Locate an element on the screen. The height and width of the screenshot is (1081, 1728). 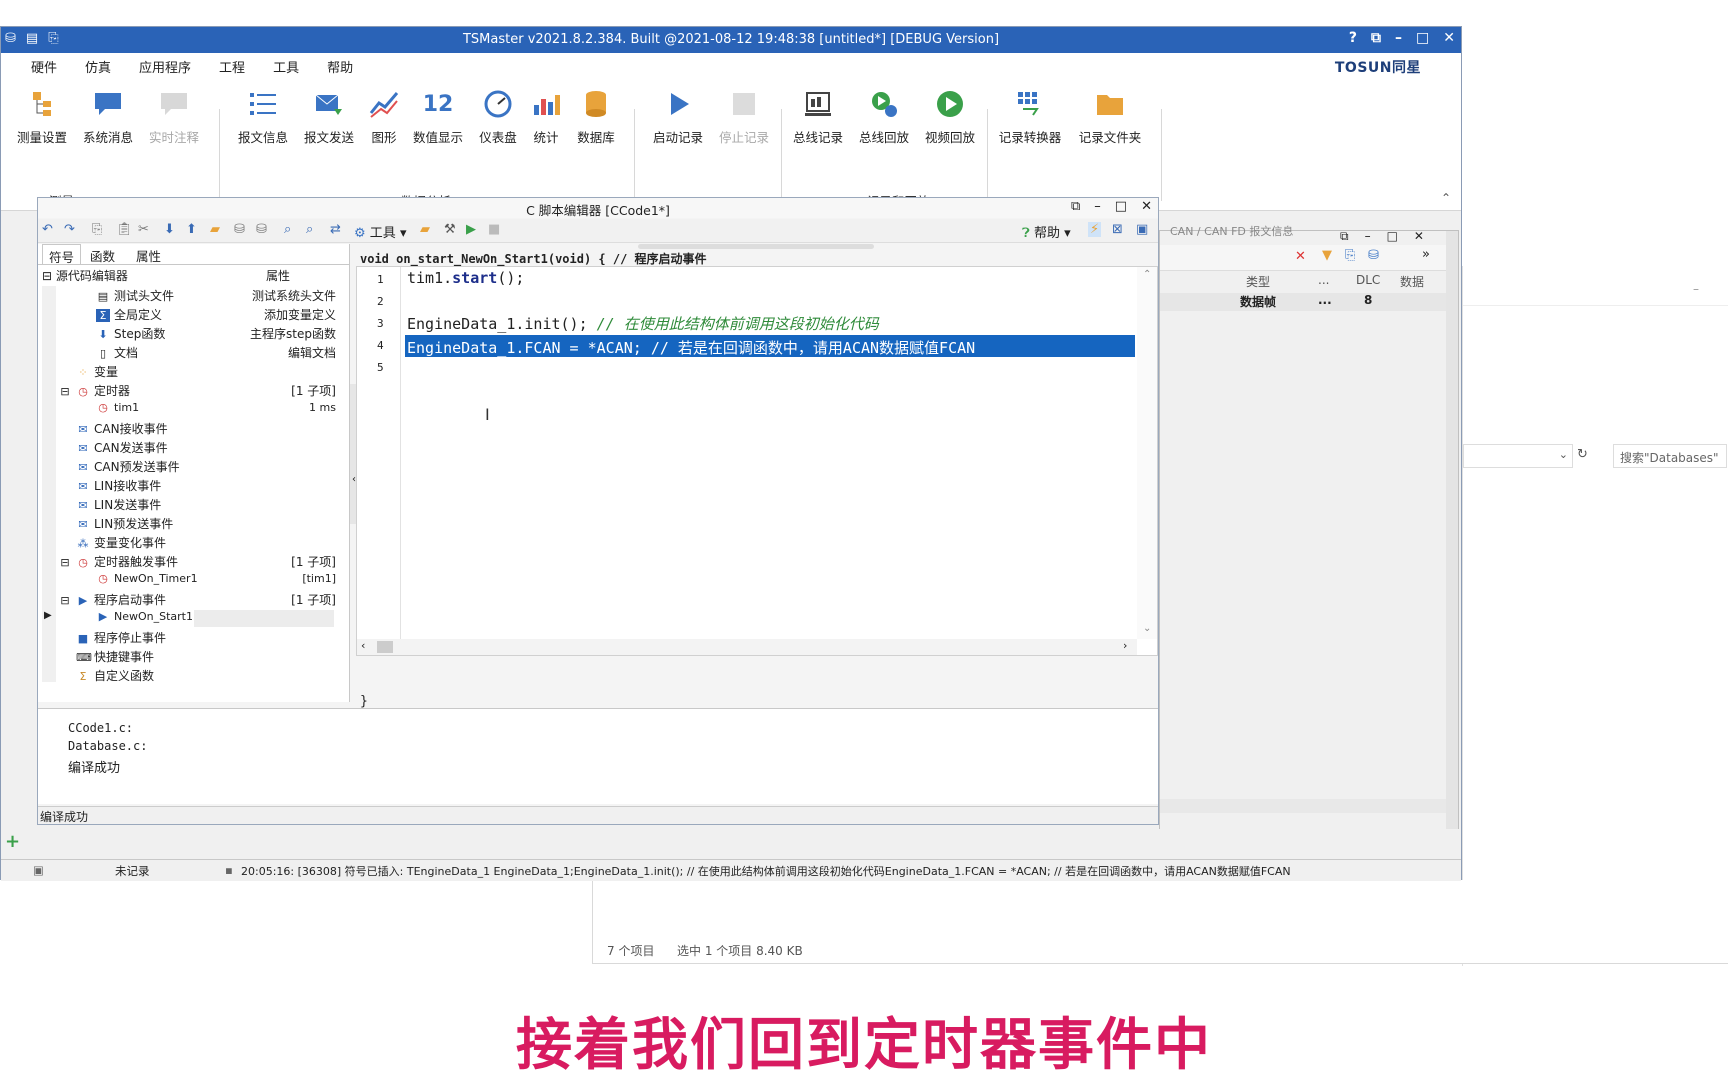
lightning-icon: ⚡ is located at coordinates (1095, 229).